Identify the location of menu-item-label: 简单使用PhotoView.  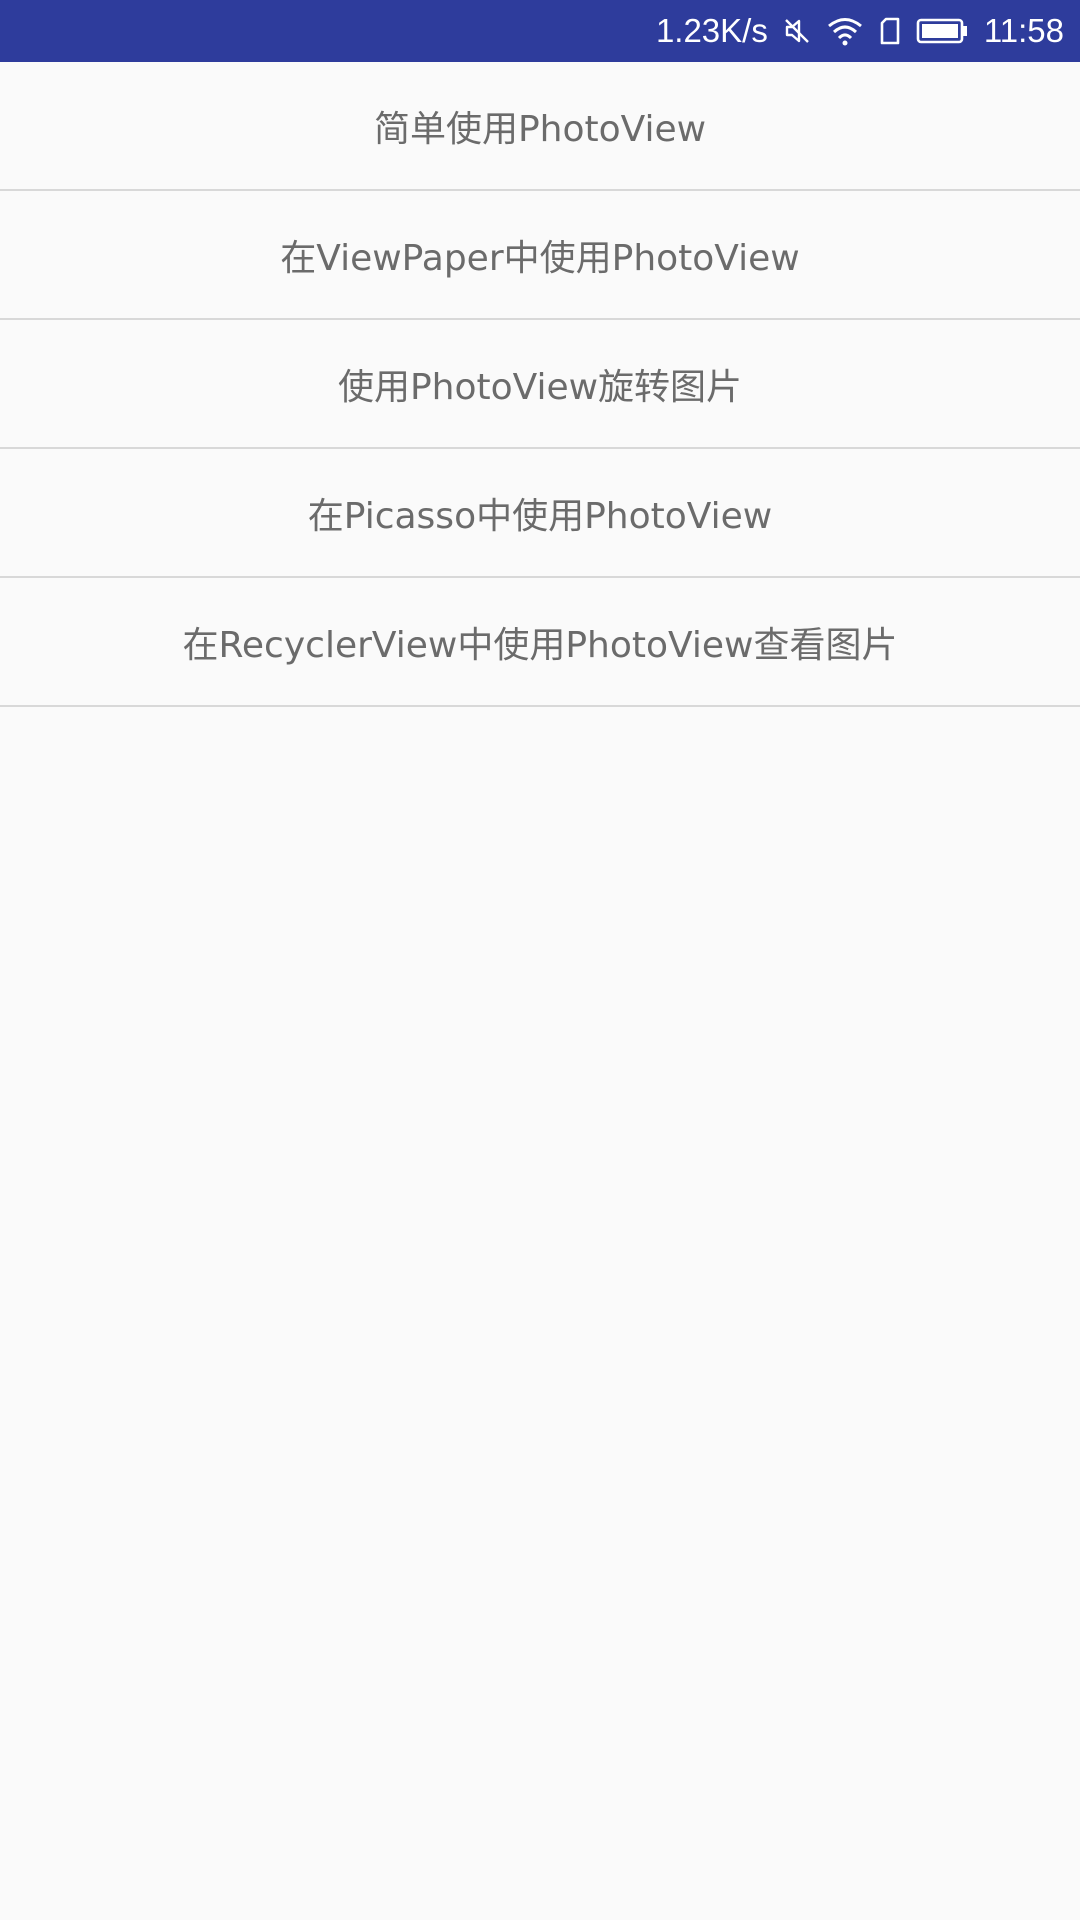
(540, 129).